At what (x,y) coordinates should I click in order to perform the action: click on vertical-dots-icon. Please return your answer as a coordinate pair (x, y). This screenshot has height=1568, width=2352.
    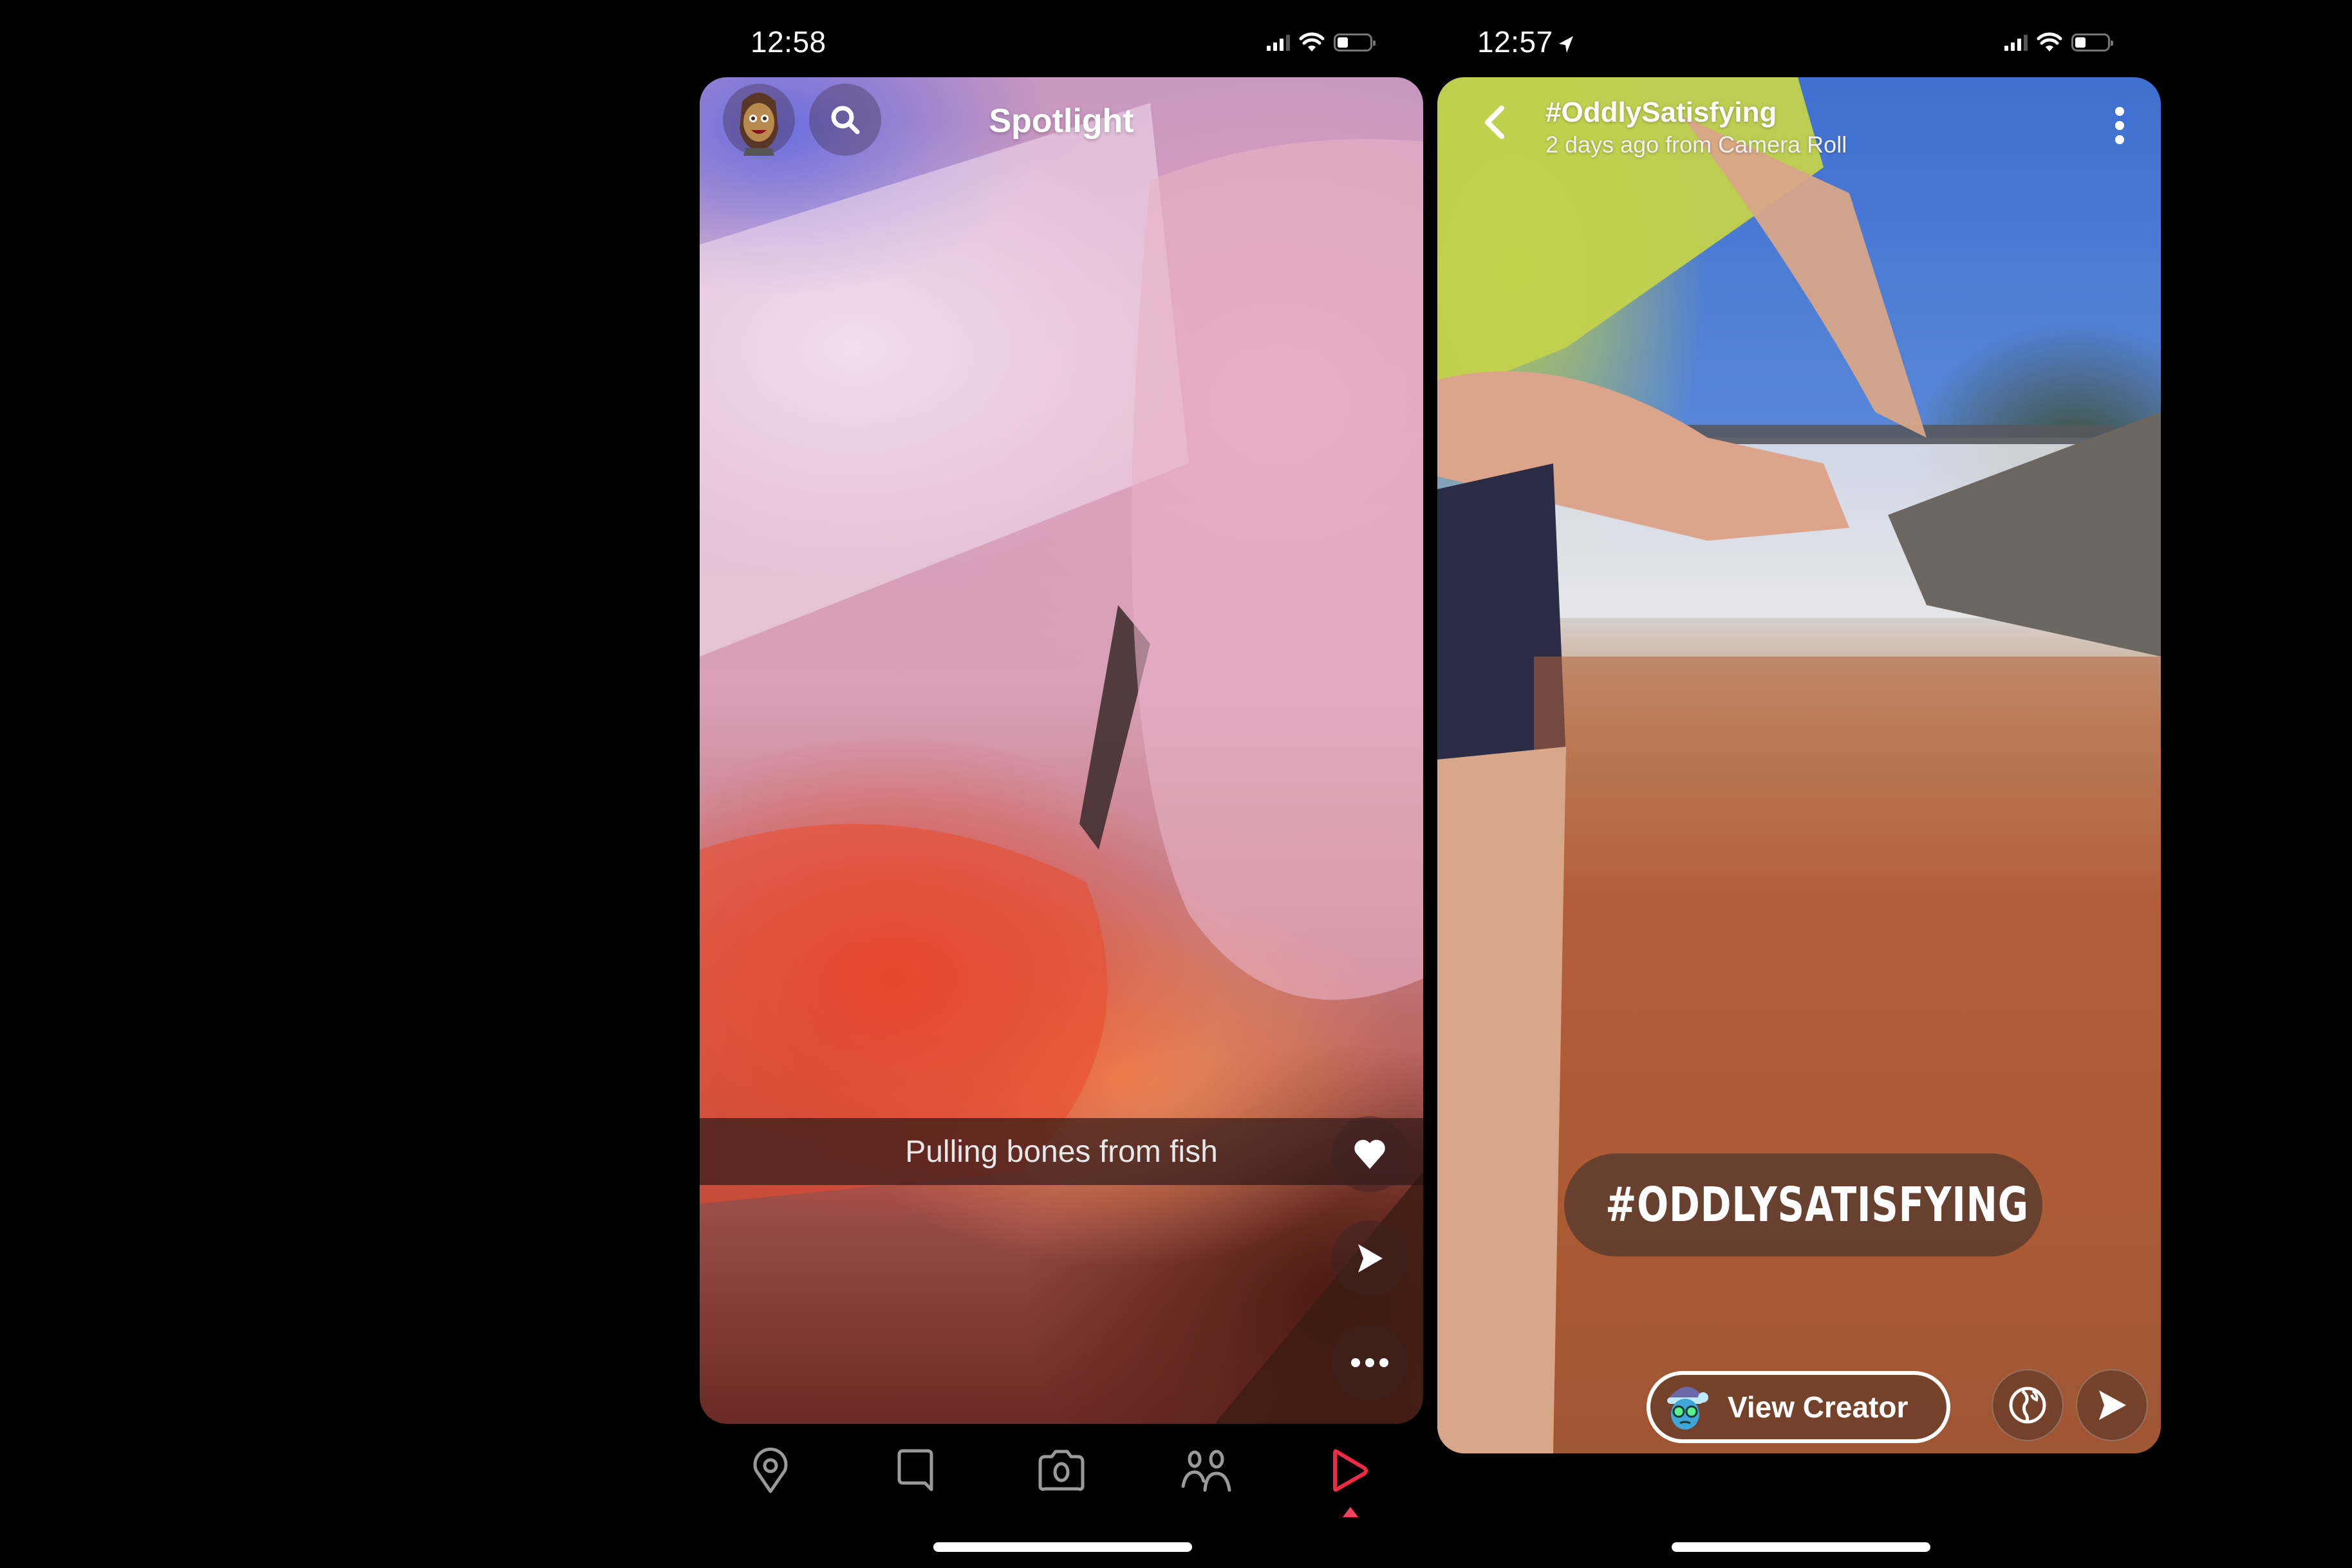
    Looking at the image, I should click on (2119, 125).